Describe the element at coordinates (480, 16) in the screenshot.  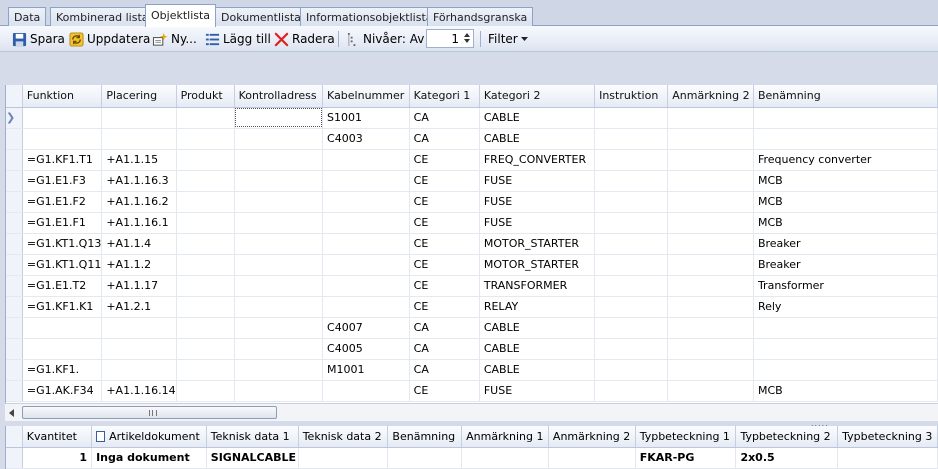
I see `tab-forhandsgranska: Förhandsgranska` at that location.